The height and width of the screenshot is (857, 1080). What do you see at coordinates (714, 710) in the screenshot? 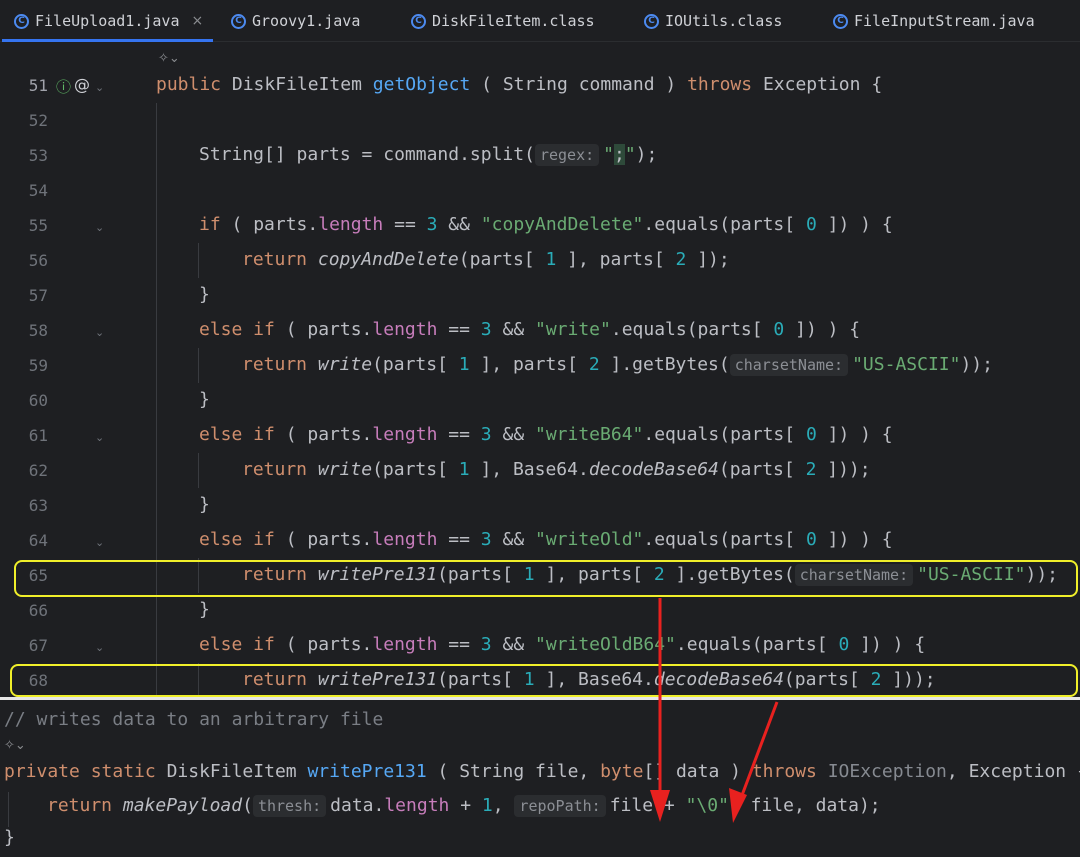
I see `annotation-arrows` at bounding box center [714, 710].